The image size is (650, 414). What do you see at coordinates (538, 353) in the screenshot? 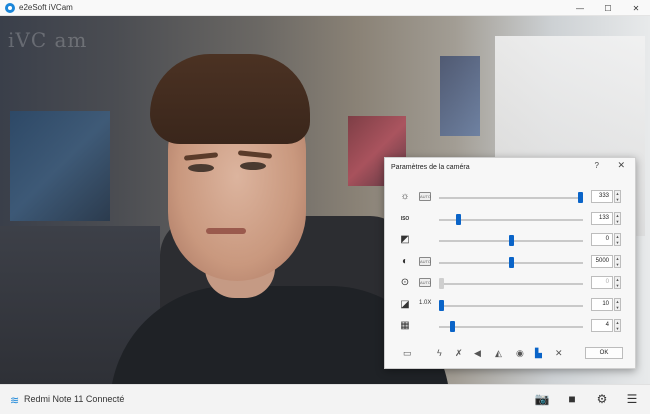
I see `stabilize-icon: ▙` at bounding box center [538, 353].